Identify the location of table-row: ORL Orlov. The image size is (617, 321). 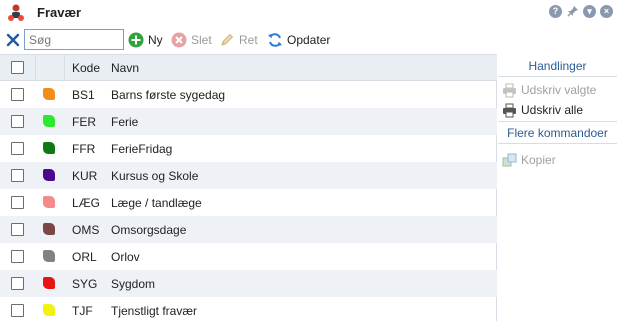
(248, 256).